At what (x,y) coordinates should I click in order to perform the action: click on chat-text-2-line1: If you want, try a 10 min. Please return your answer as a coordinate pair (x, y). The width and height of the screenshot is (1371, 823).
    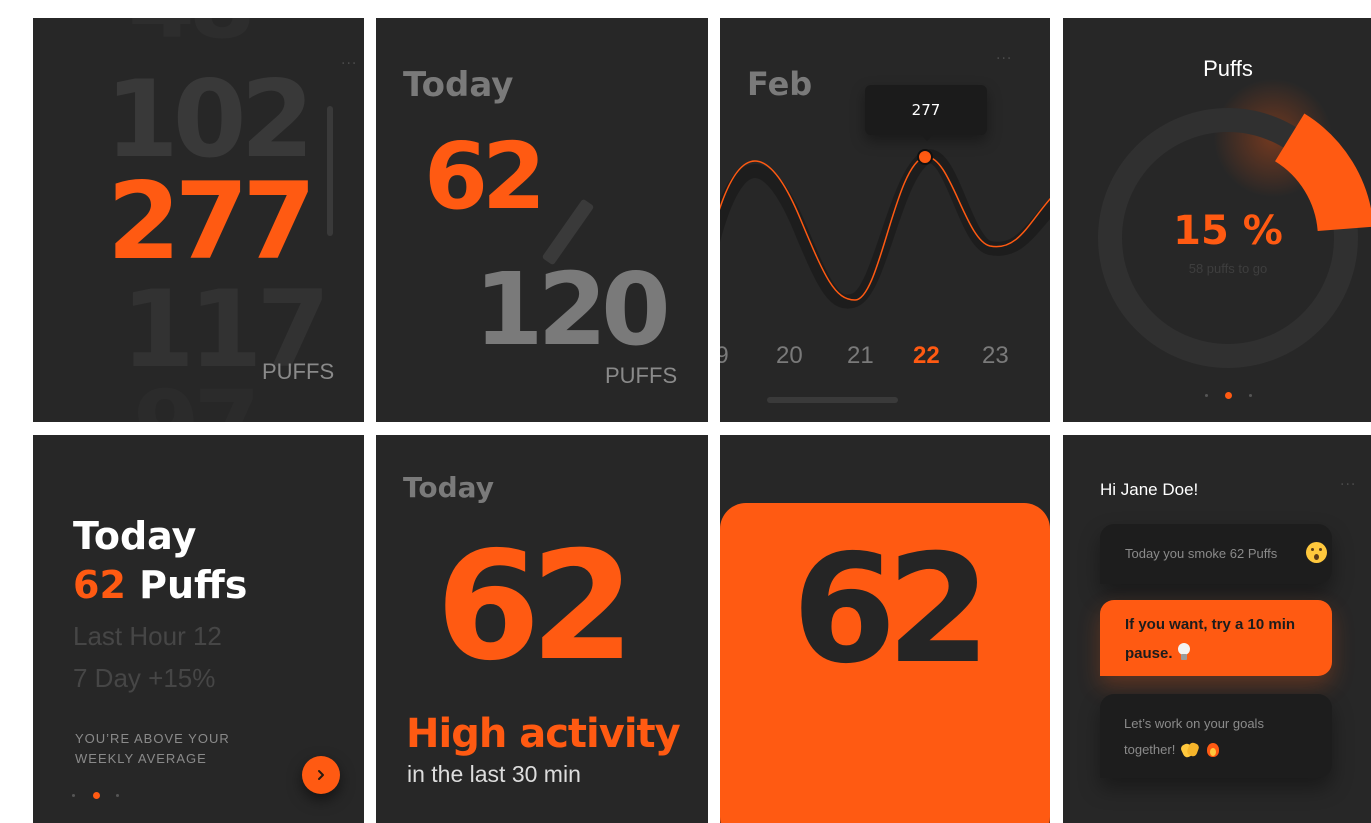
    Looking at the image, I should click on (1210, 624).